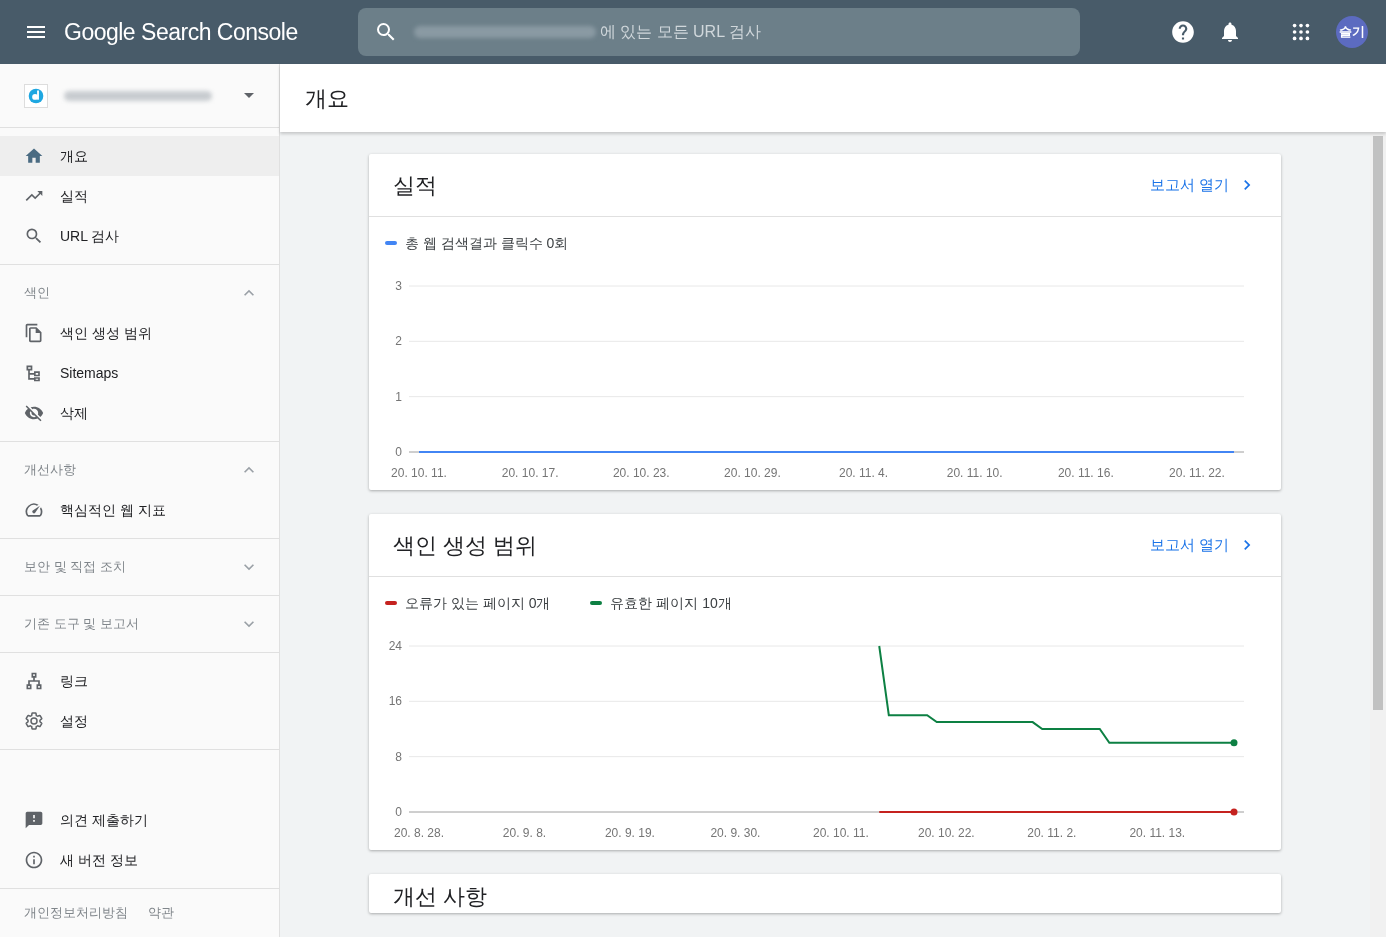  What do you see at coordinates (139, 236) in the screenshot?
I see `nav-item: URL 검사` at bounding box center [139, 236].